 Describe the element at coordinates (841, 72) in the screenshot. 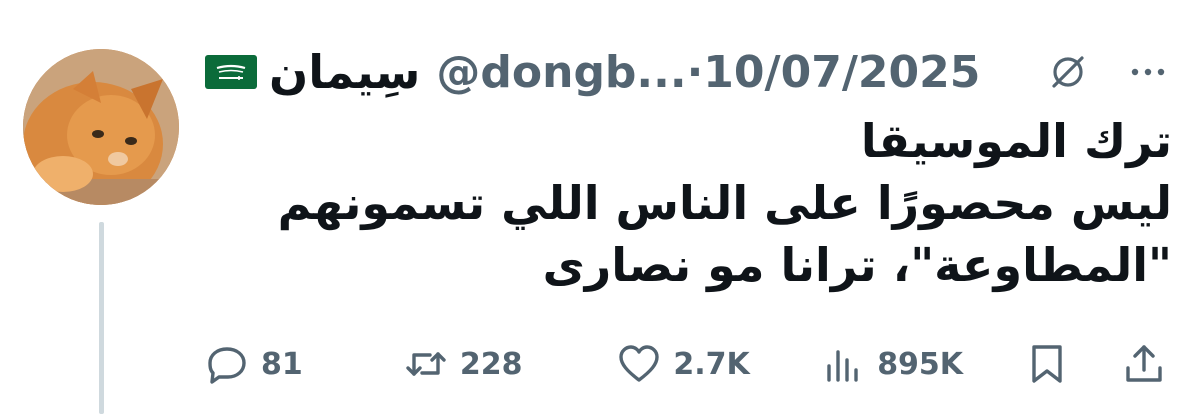

I see `tweet-date: 10/07/2025` at that location.